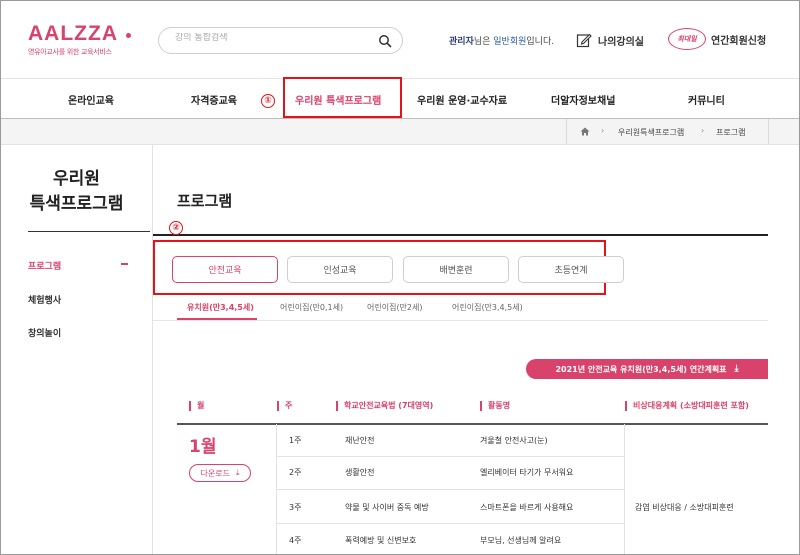  I want to click on annual-plan-download-button: 2021년 안전교육 유치원(만3,4,5세) 연간계획표 ⤓, so click(647, 369).